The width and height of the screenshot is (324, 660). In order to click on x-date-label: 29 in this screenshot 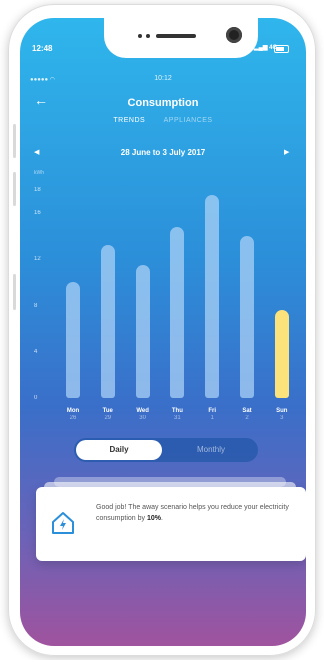, I will do `click(108, 418)`.